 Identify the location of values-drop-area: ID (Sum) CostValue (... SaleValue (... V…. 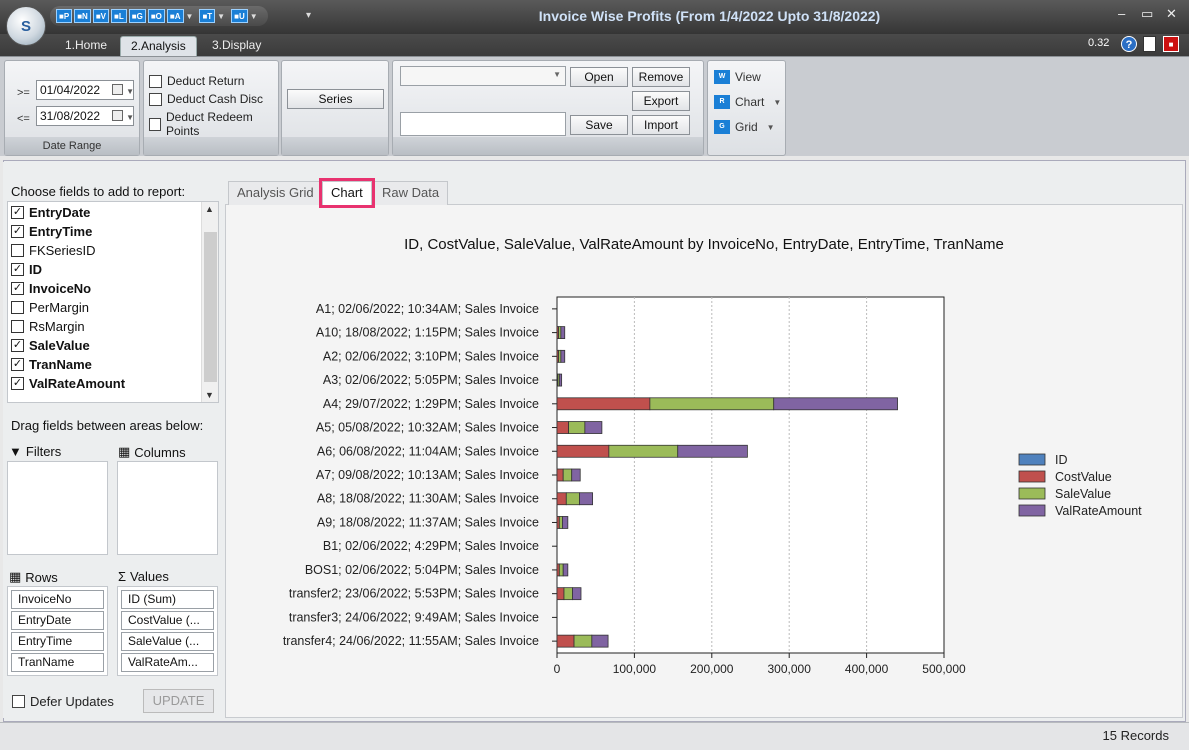
(167, 631).